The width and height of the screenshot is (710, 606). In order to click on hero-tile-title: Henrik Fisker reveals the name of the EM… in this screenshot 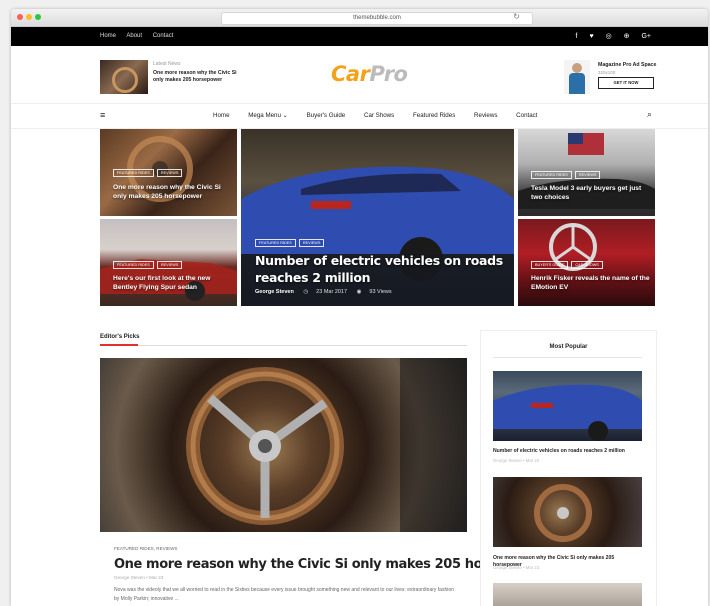, I will do `click(591, 283)`.